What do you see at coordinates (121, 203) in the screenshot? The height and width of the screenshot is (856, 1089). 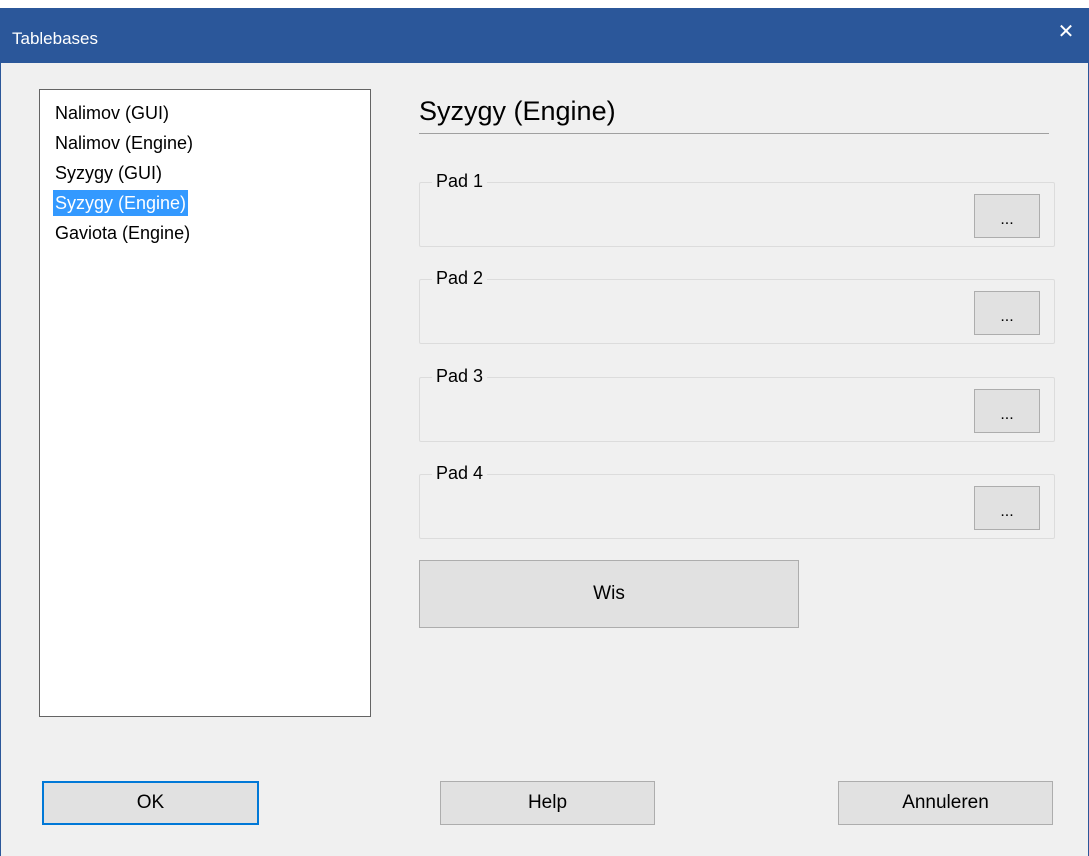 I see `list-item-label: Syzygy (Engine)` at bounding box center [121, 203].